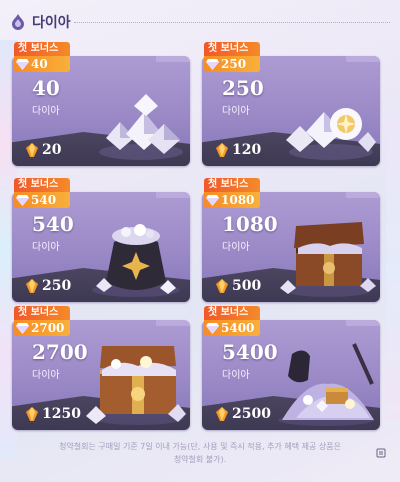 The height and width of the screenshot is (482, 400). I want to click on badge-bonus-value: 5400, so click(238, 328).